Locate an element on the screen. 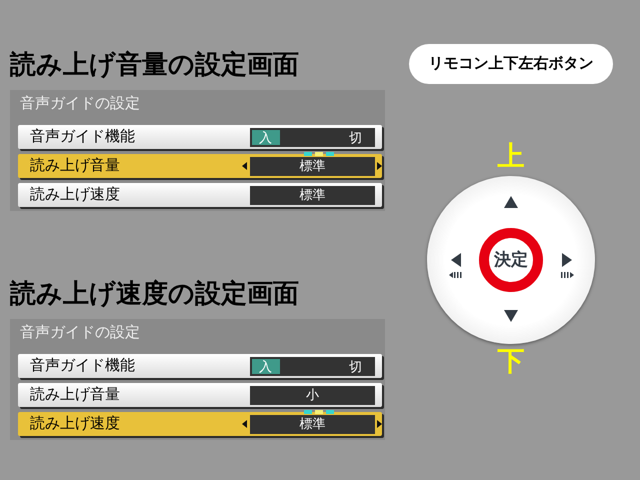  dpad-button: 決定 is located at coordinates (511, 260).